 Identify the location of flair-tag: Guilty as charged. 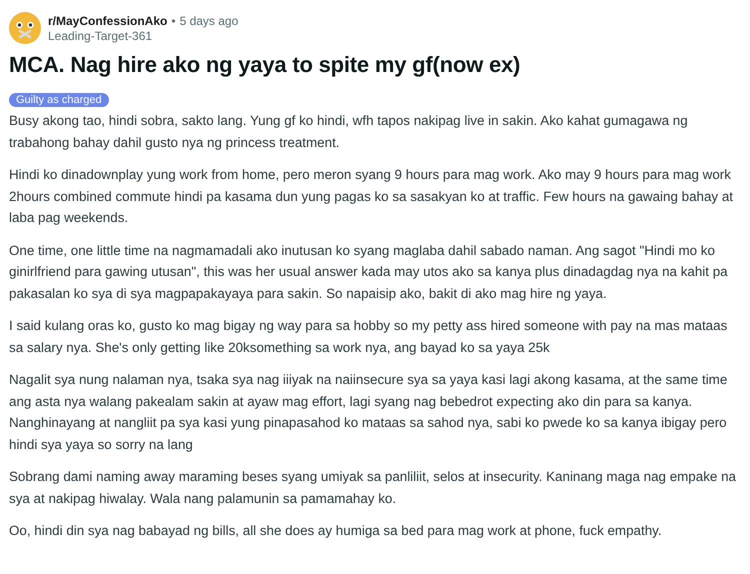
(59, 100).